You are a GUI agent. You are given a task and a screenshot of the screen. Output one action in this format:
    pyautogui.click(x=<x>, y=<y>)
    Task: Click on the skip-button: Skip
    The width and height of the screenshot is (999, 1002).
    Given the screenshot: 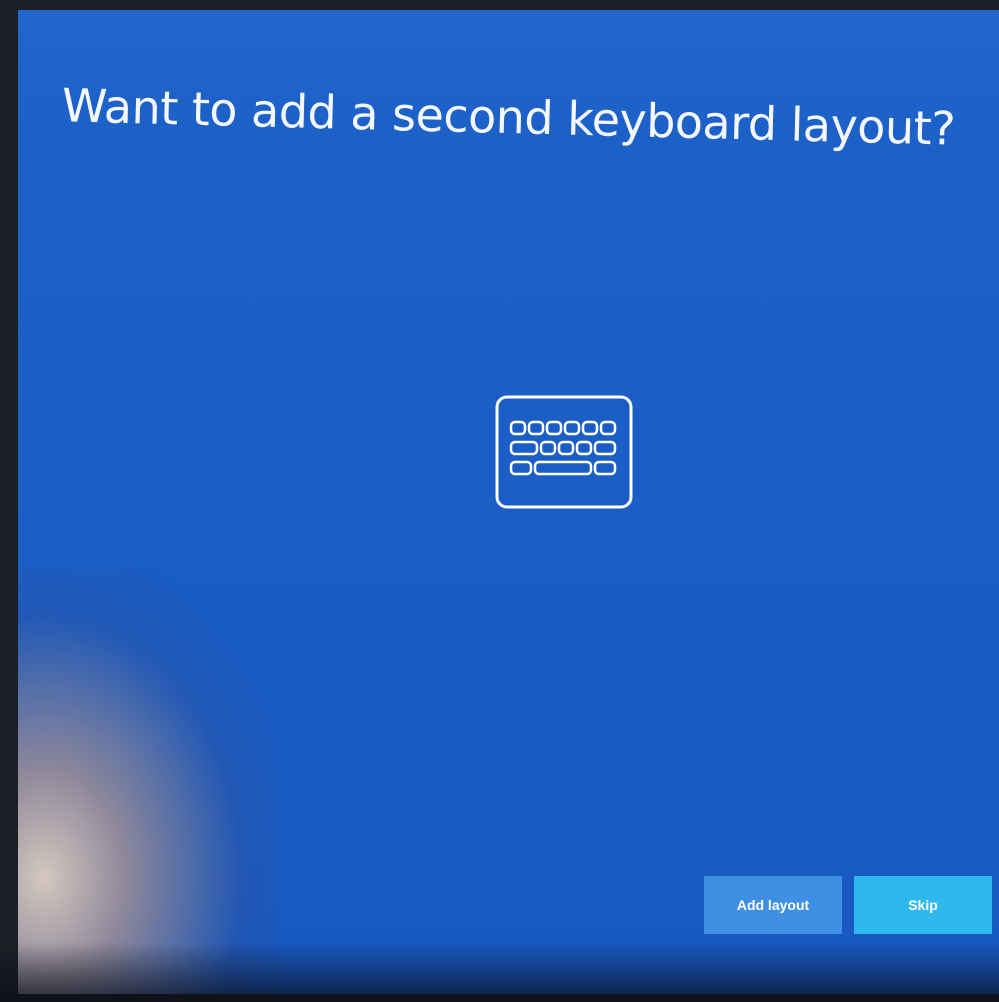 What is the action you would take?
    pyautogui.click(x=923, y=905)
    